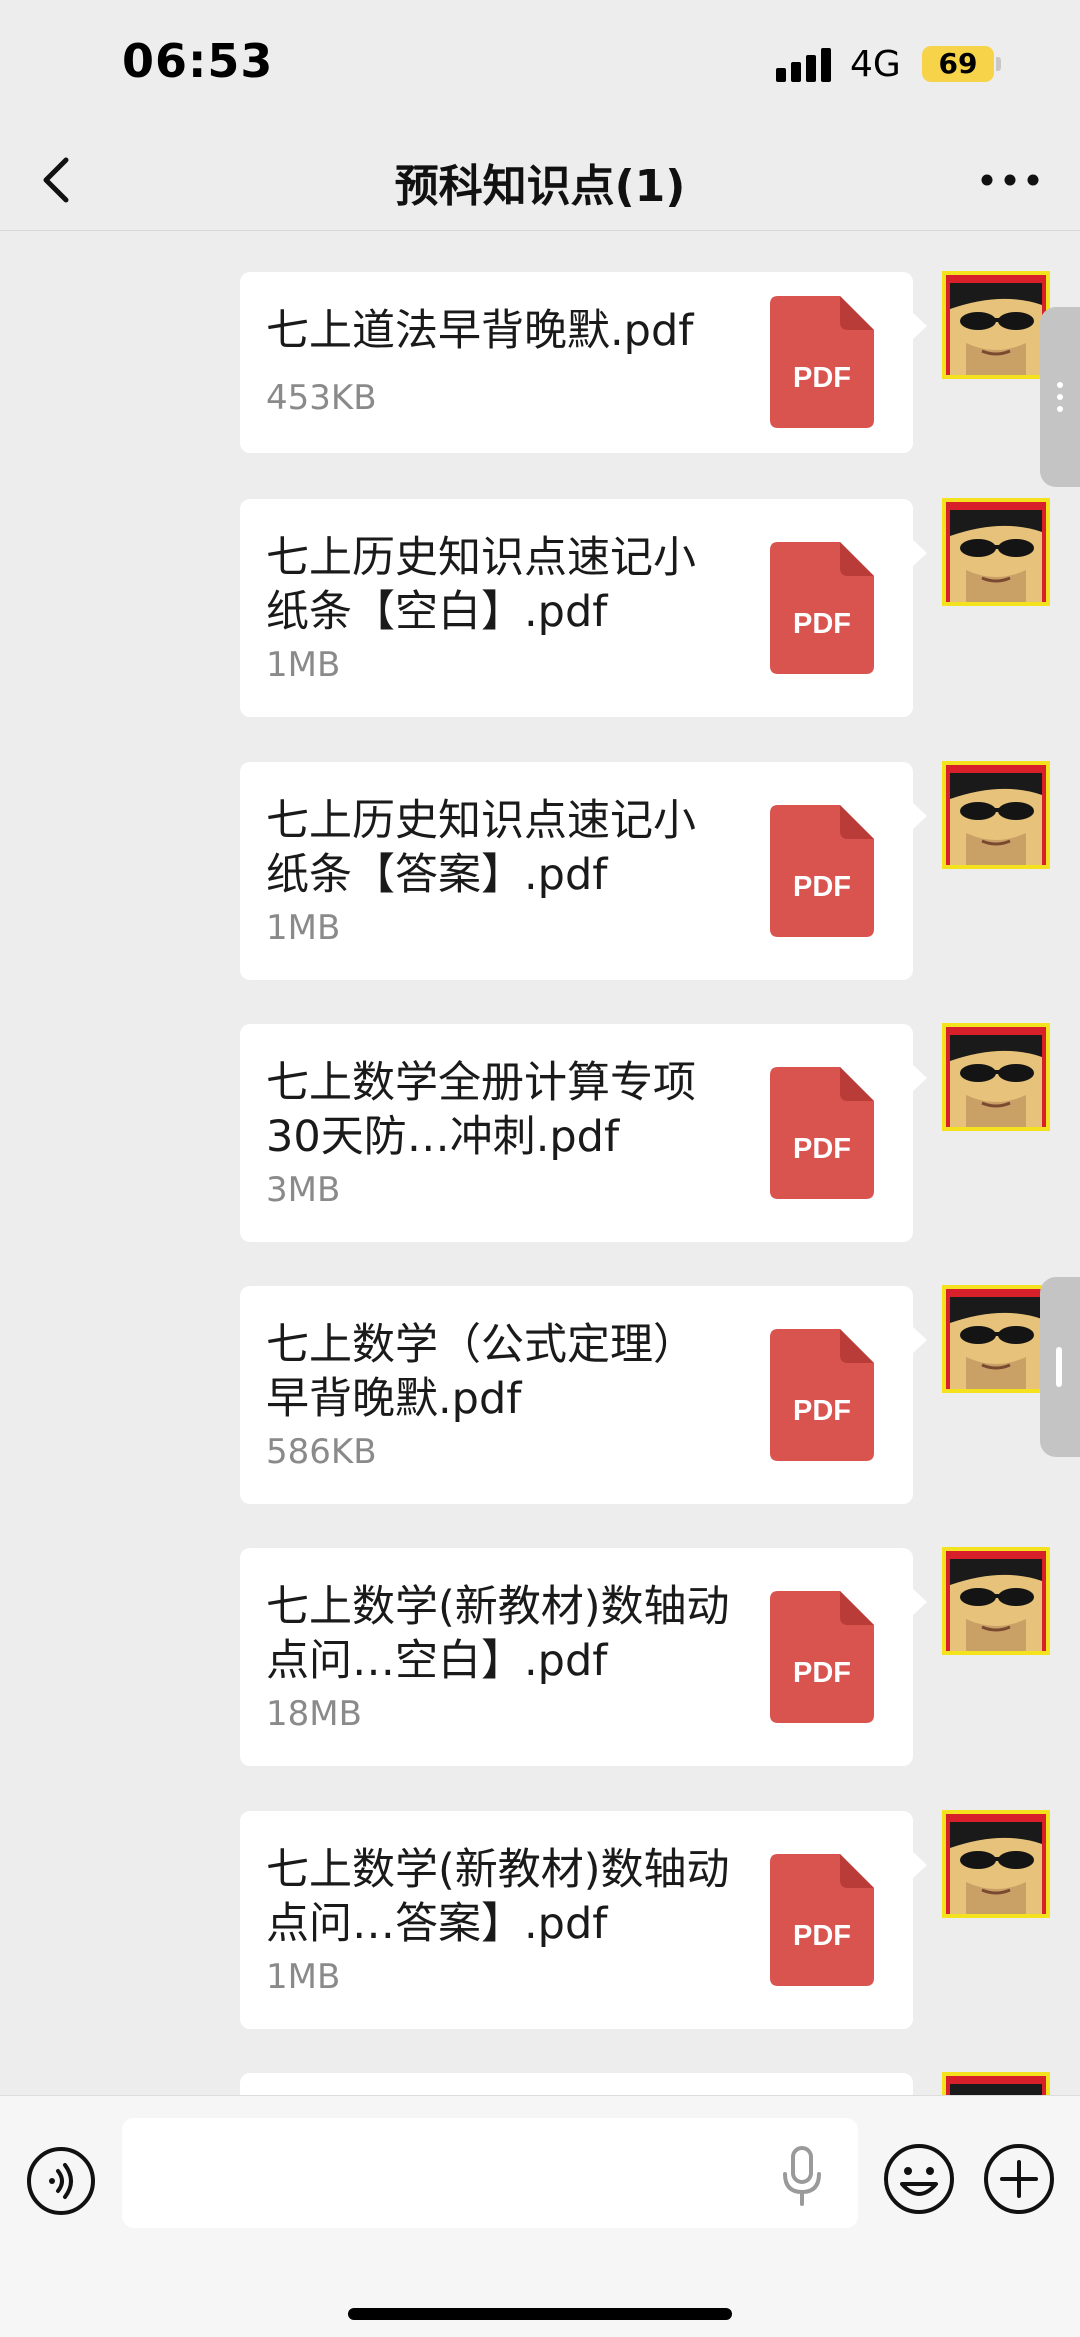 This screenshot has width=1080, height=2337. I want to click on file-bubble: 七上历史知识点速记小纸条【答案】.pdf 1MB PDF, so click(583, 871).